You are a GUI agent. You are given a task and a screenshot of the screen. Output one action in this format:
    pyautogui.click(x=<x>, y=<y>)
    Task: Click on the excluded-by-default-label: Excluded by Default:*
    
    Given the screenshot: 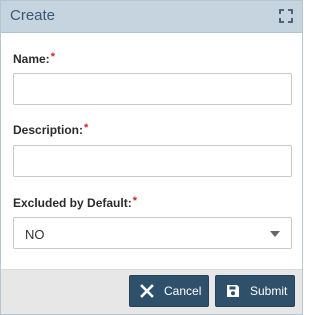 What is the action you would take?
    pyautogui.click(x=75, y=202)
    